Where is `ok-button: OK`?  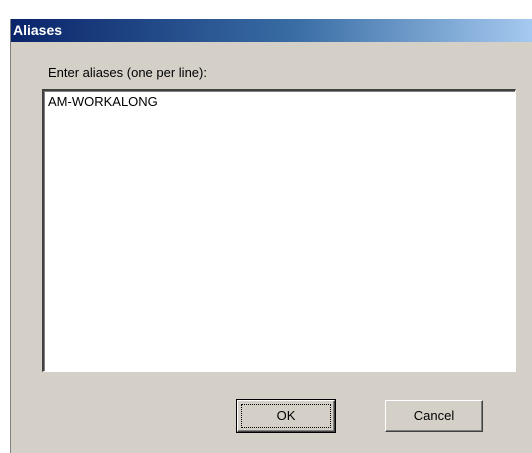 ok-button: OK is located at coordinates (286, 416).